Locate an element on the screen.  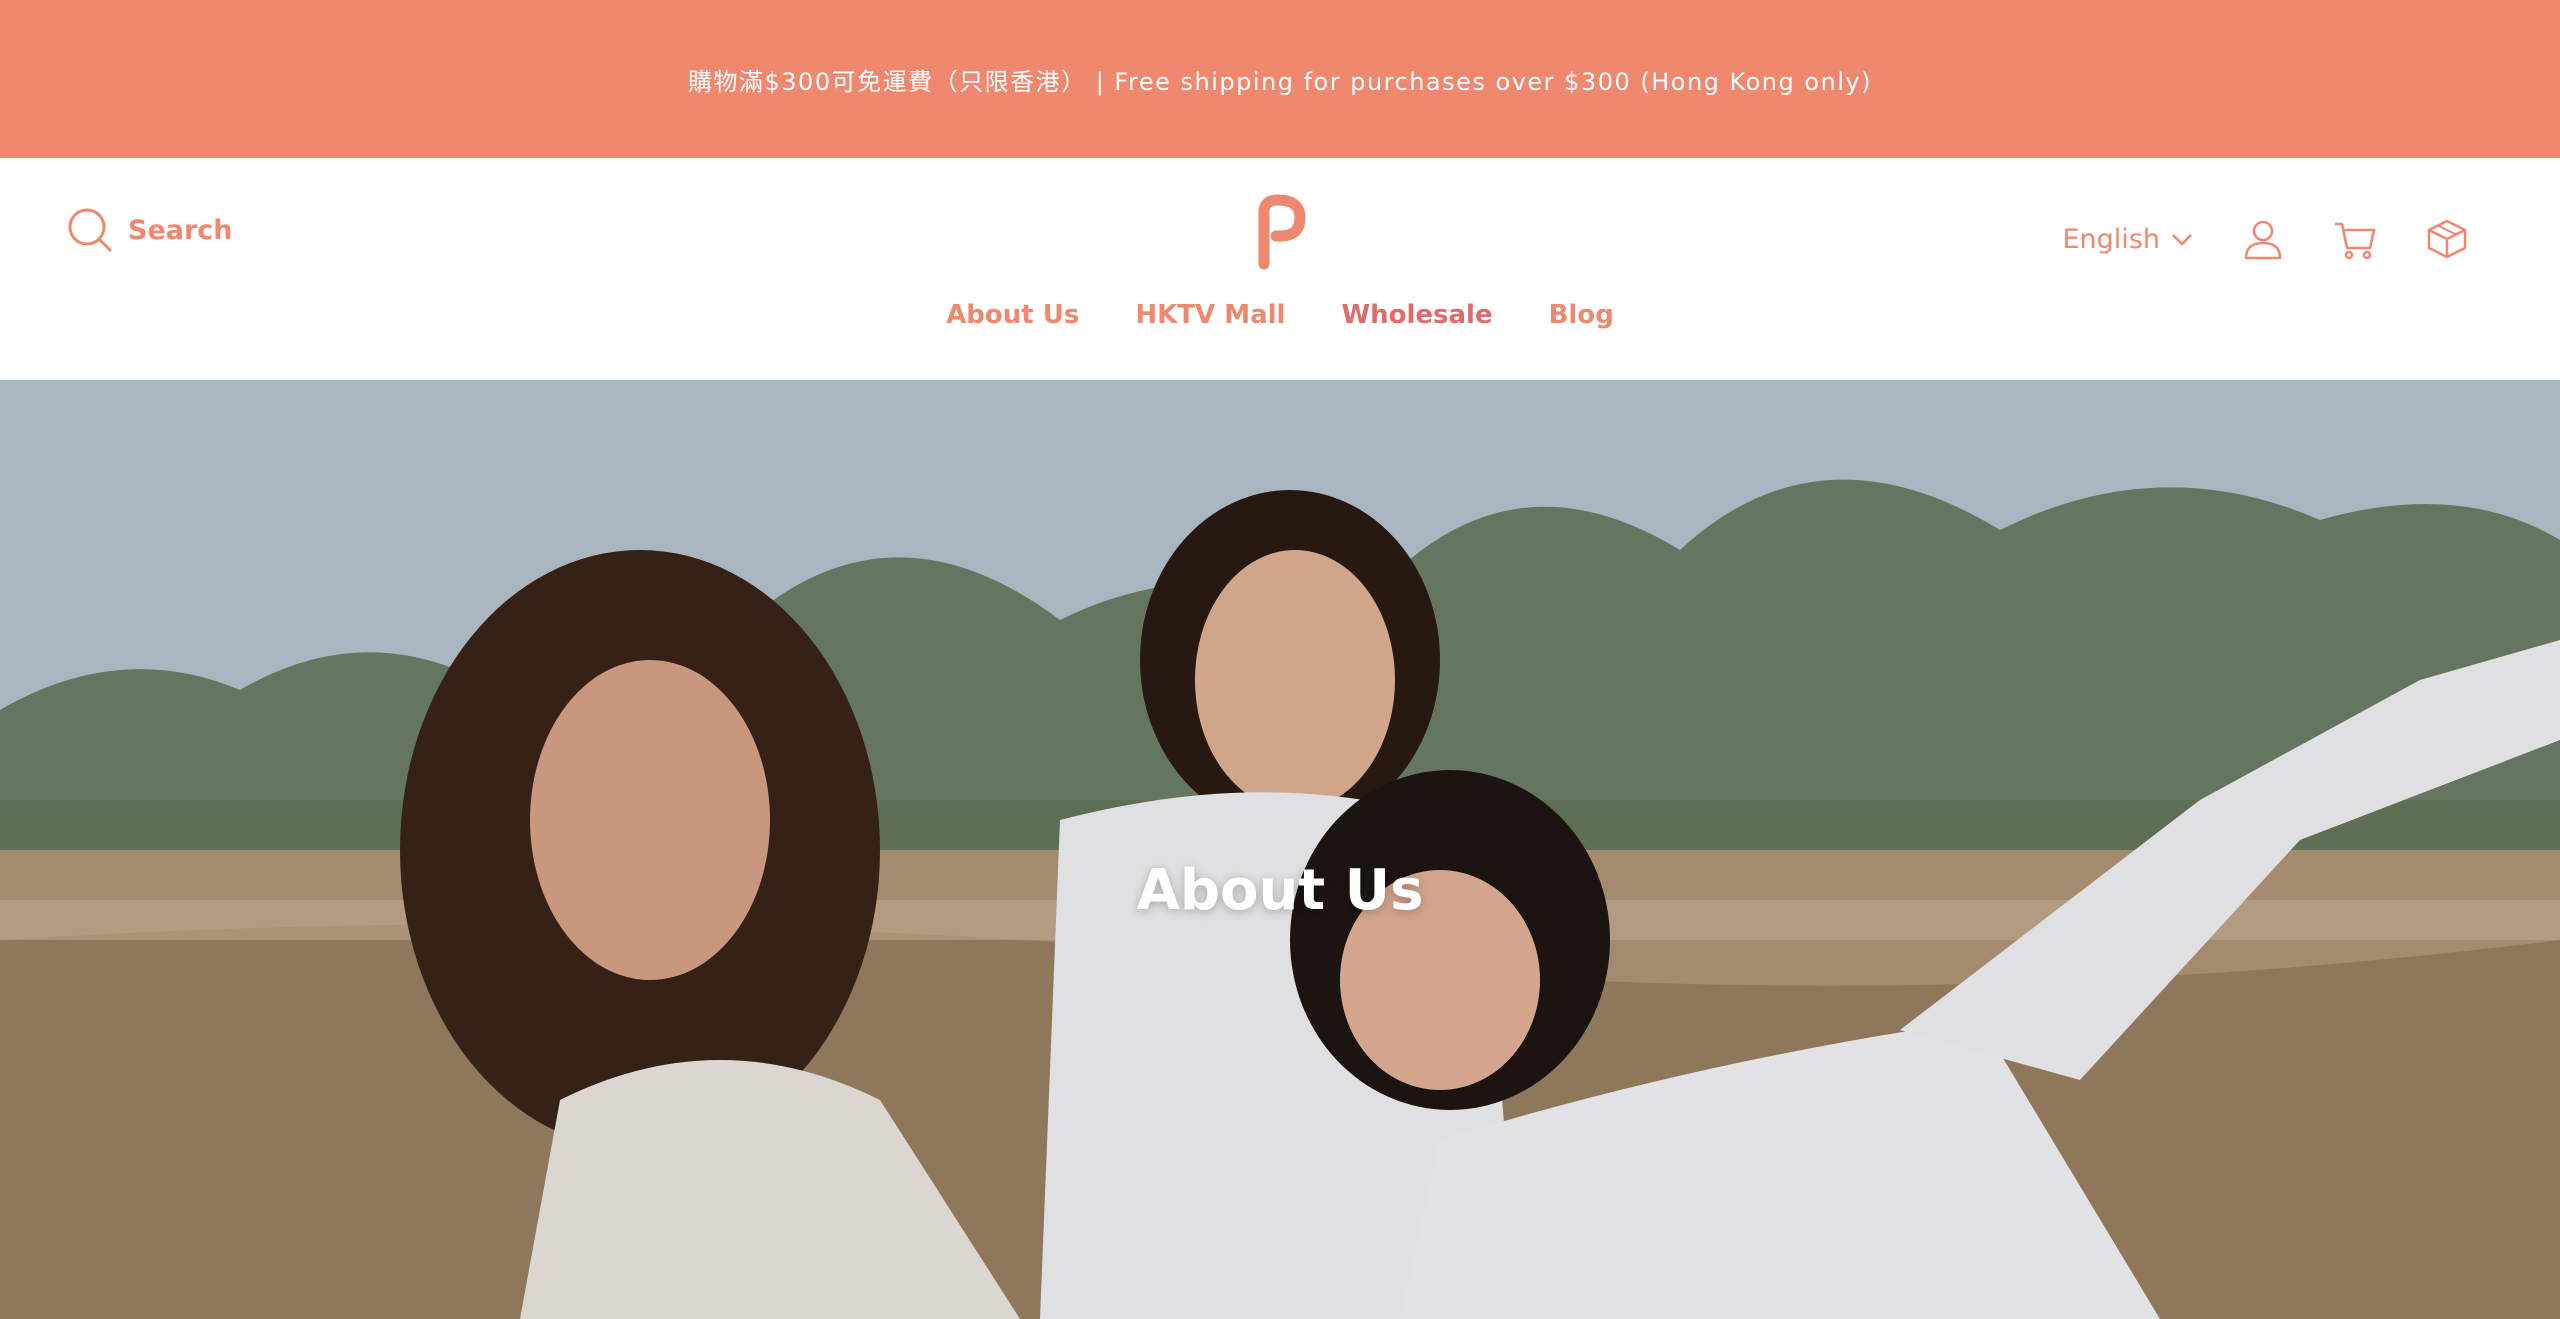
search-button: Search is located at coordinates (149, 230).